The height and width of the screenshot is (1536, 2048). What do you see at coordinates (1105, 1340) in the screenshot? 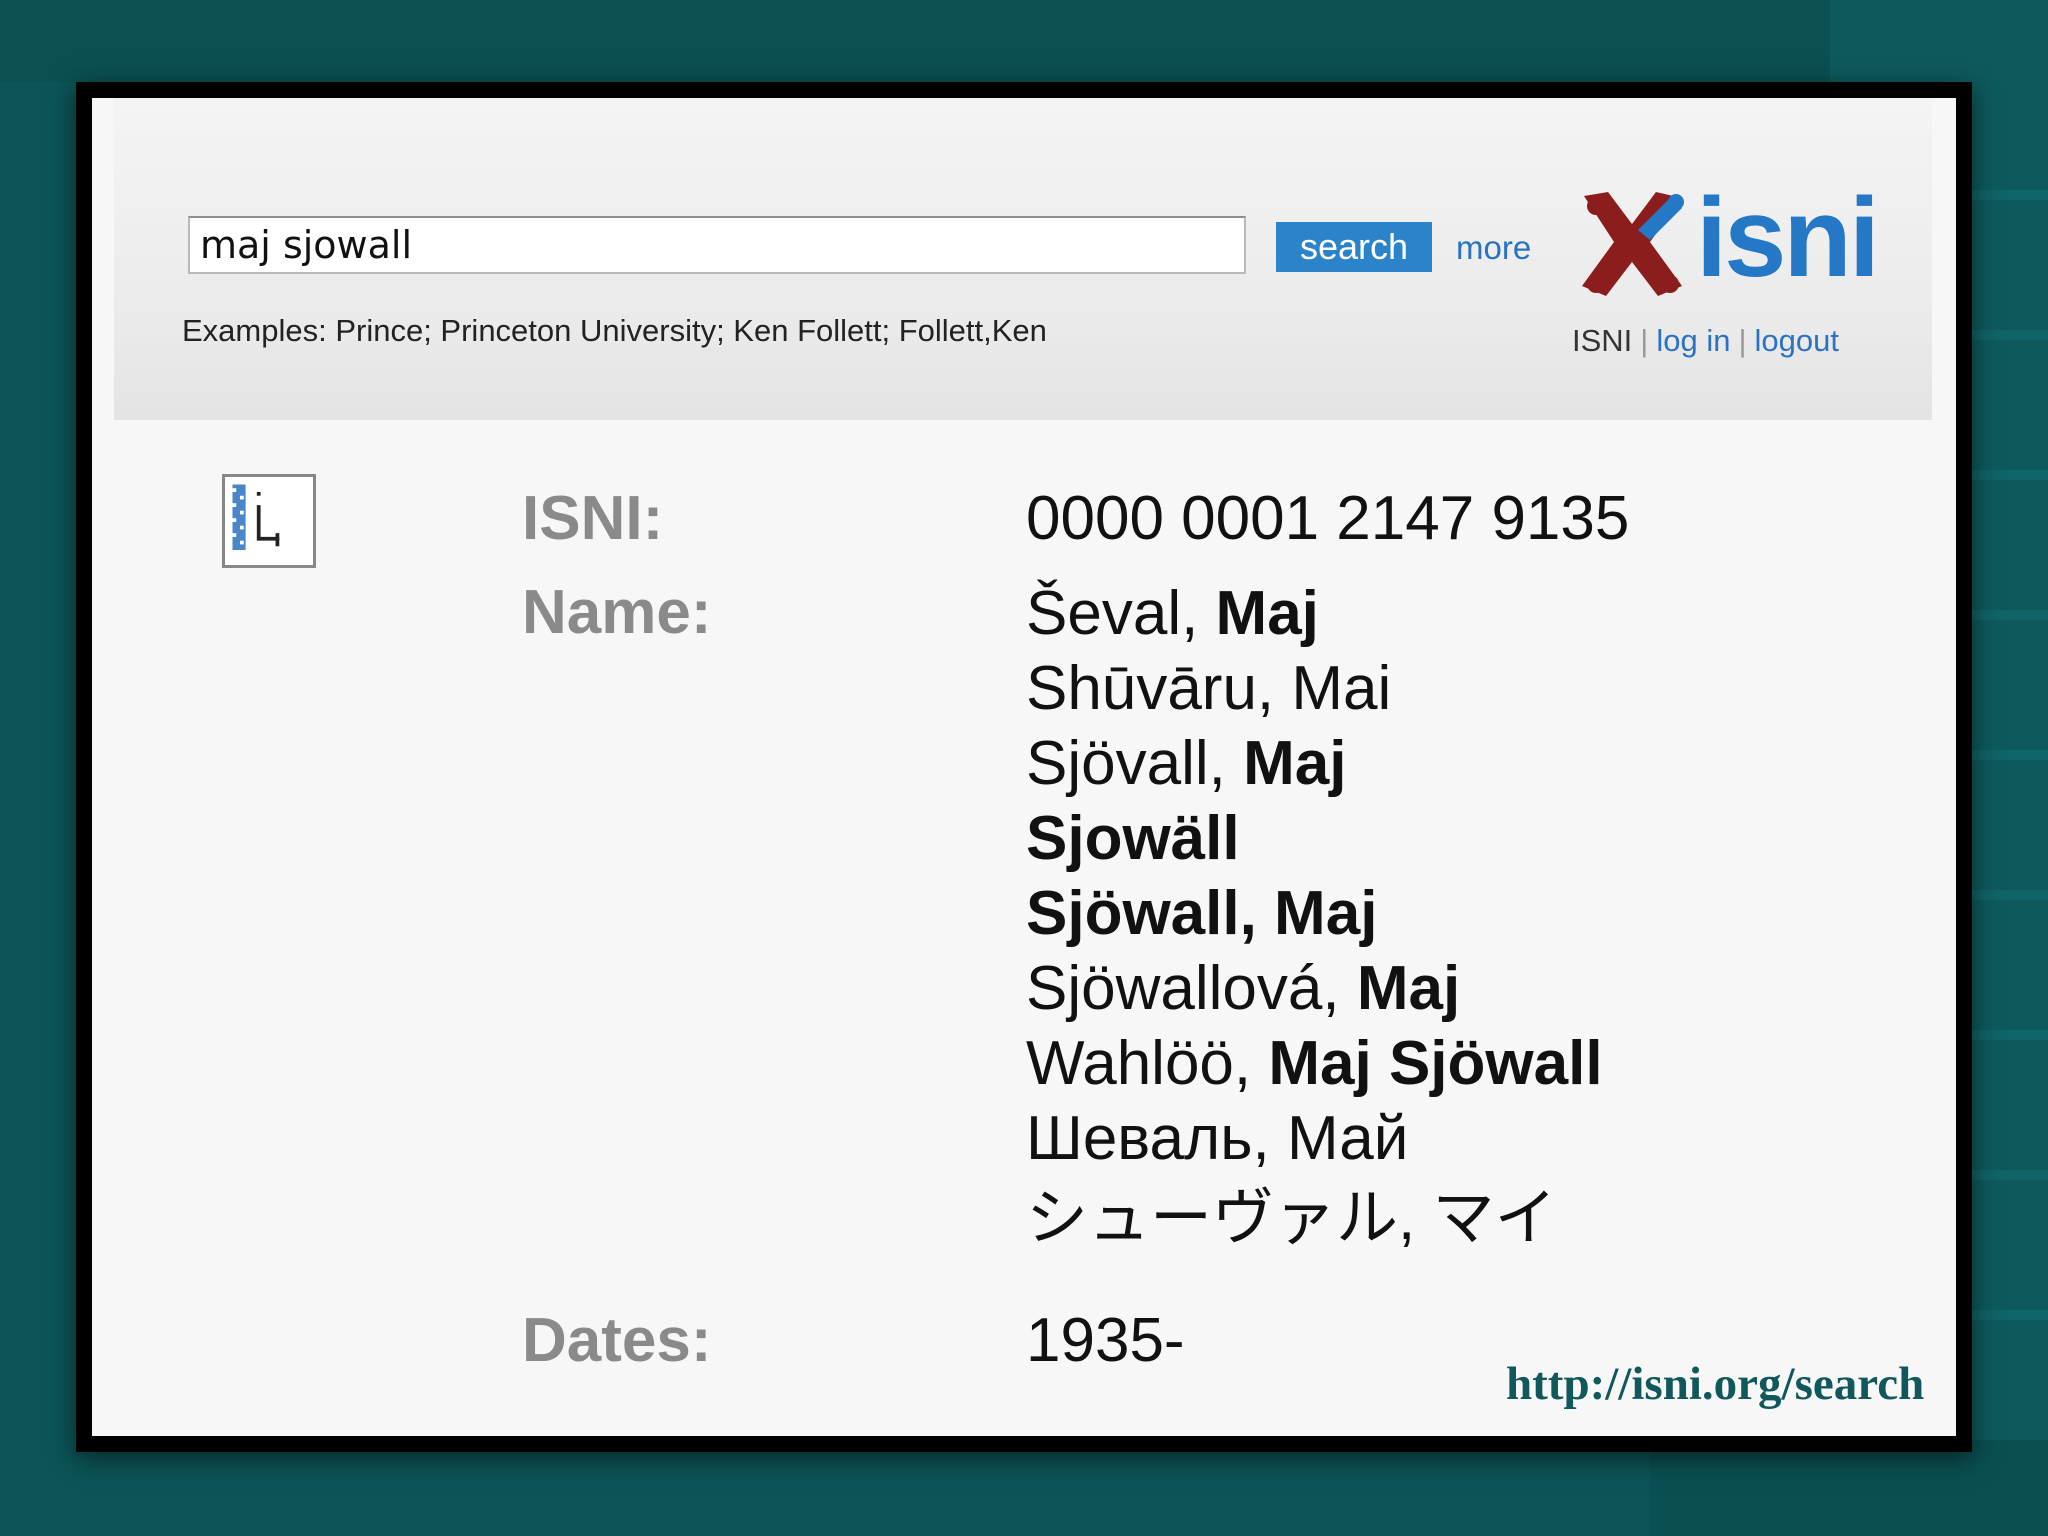
I see `dates-value: 1935-` at bounding box center [1105, 1340].